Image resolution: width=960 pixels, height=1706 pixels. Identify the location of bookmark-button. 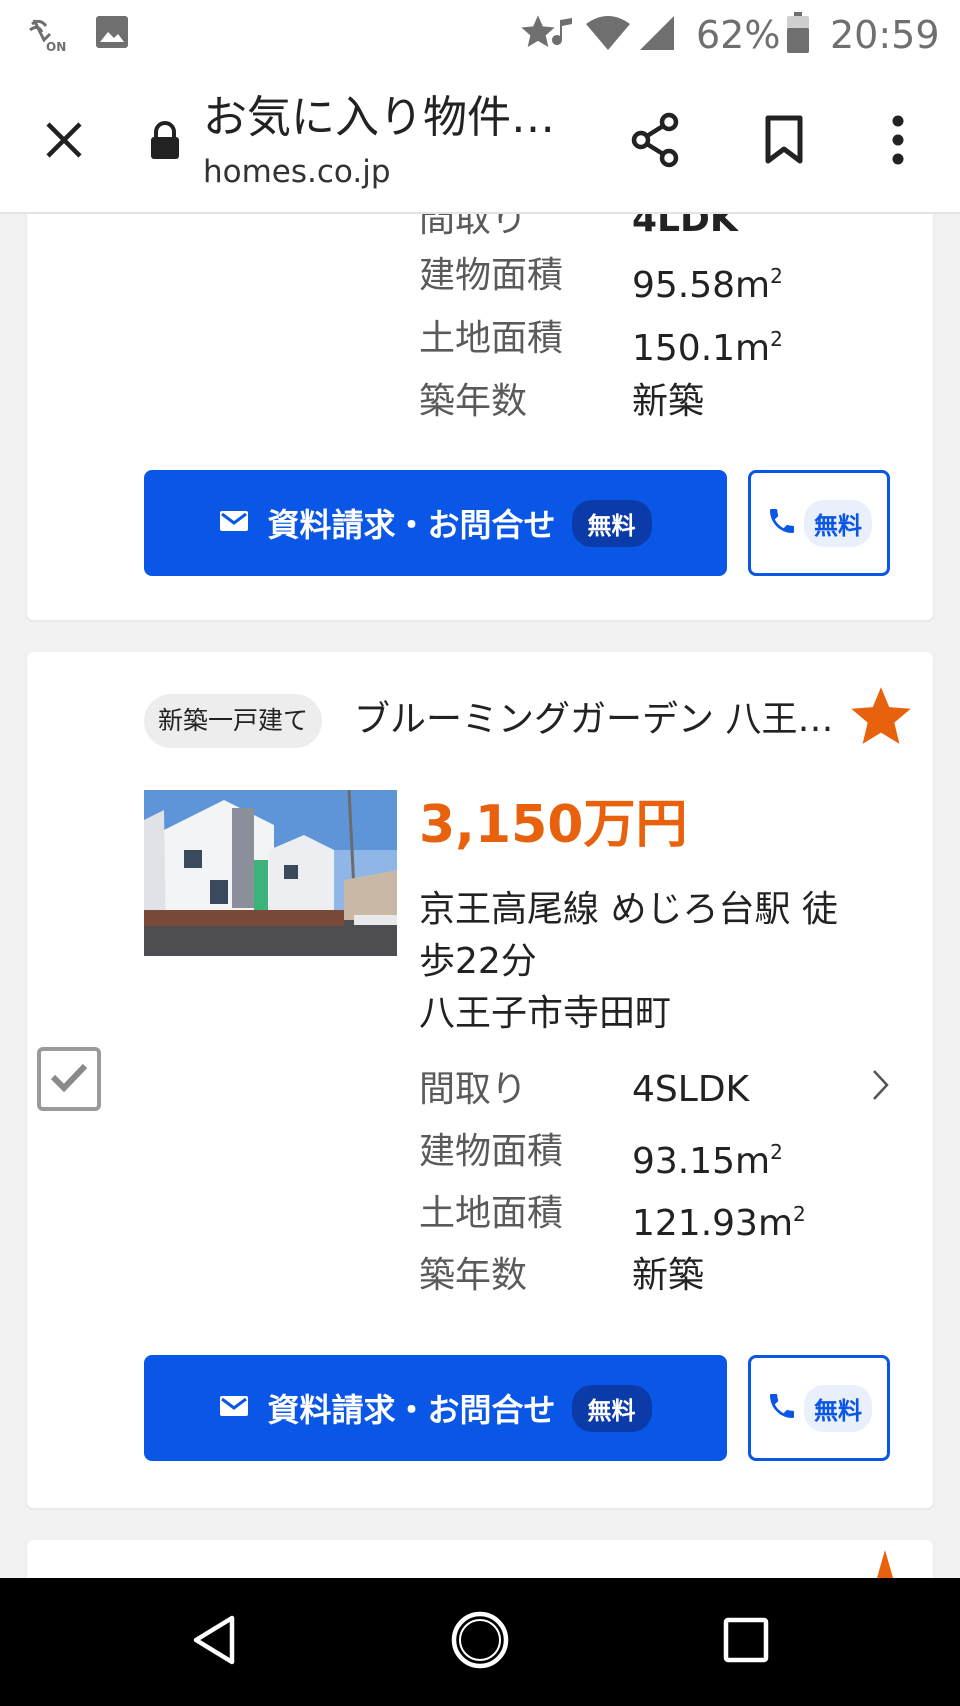
(784, 142).